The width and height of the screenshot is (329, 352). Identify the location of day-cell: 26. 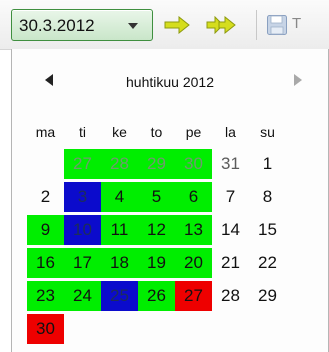
(156, 296).